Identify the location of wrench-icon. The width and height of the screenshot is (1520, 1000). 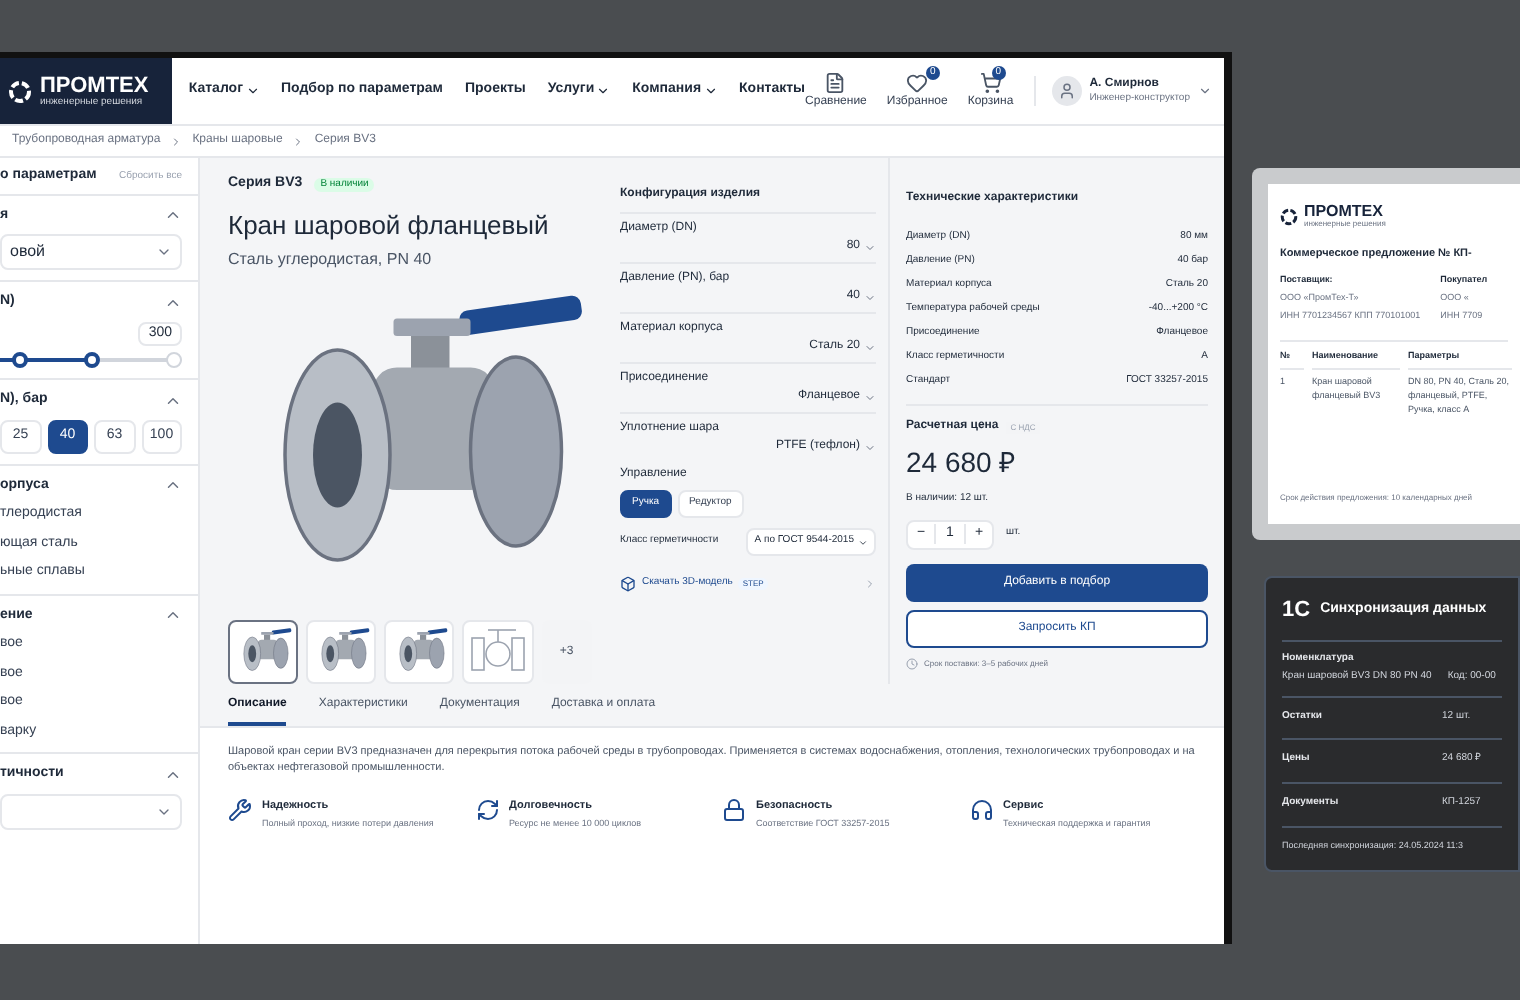
(240, 809).